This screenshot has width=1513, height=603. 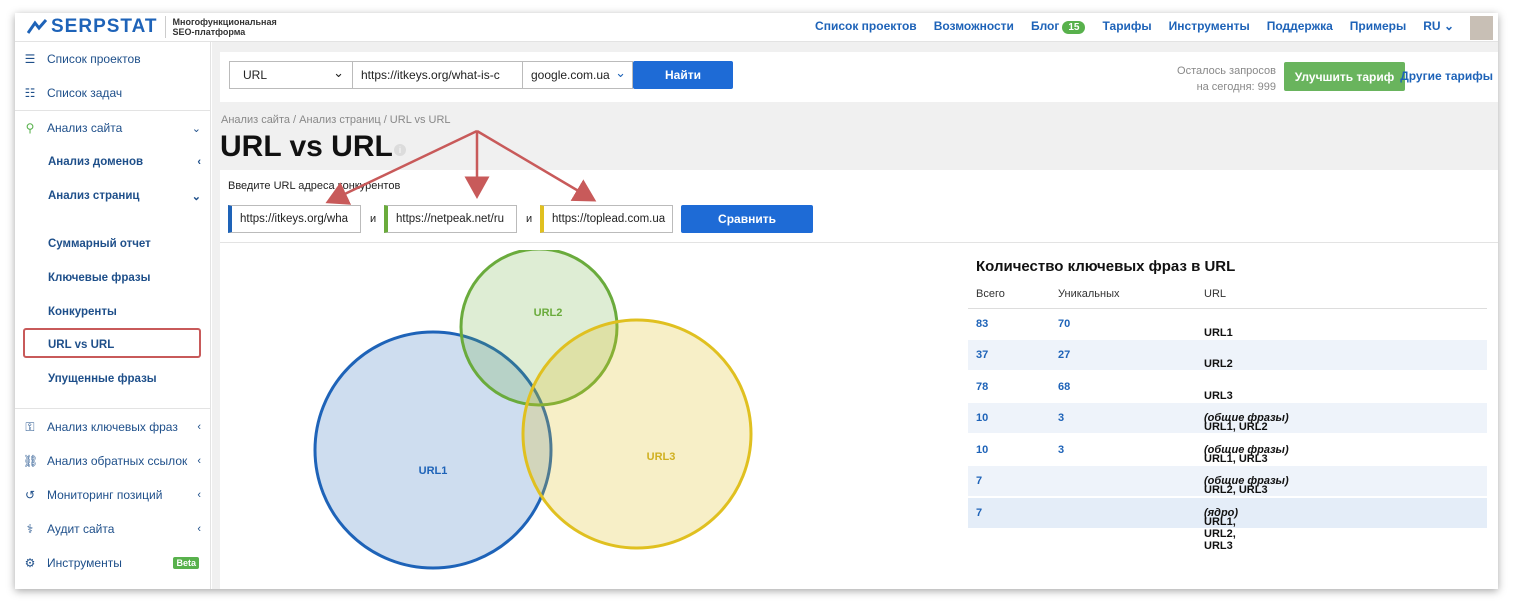 I want to click on sidebar-item-site-analysis: ⚲ Анализ сайта ⌄, so click(x=113, y=128).